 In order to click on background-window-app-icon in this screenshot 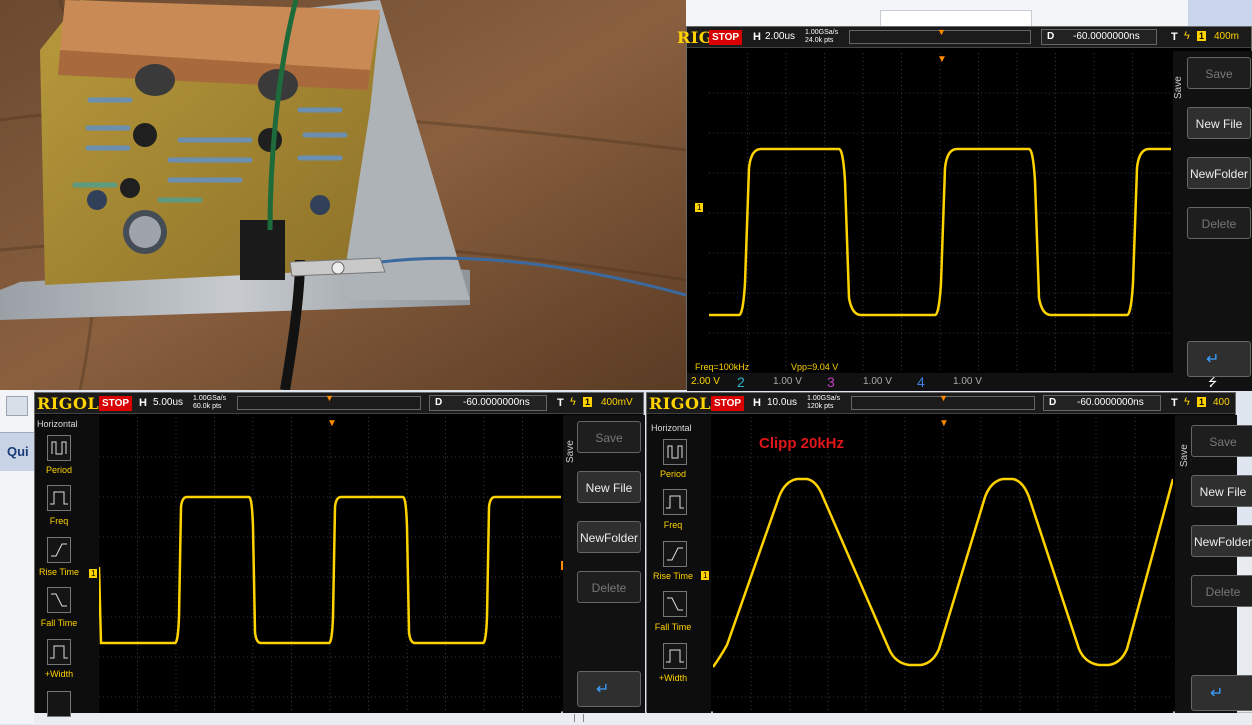, I will do `click(17, 406)`.